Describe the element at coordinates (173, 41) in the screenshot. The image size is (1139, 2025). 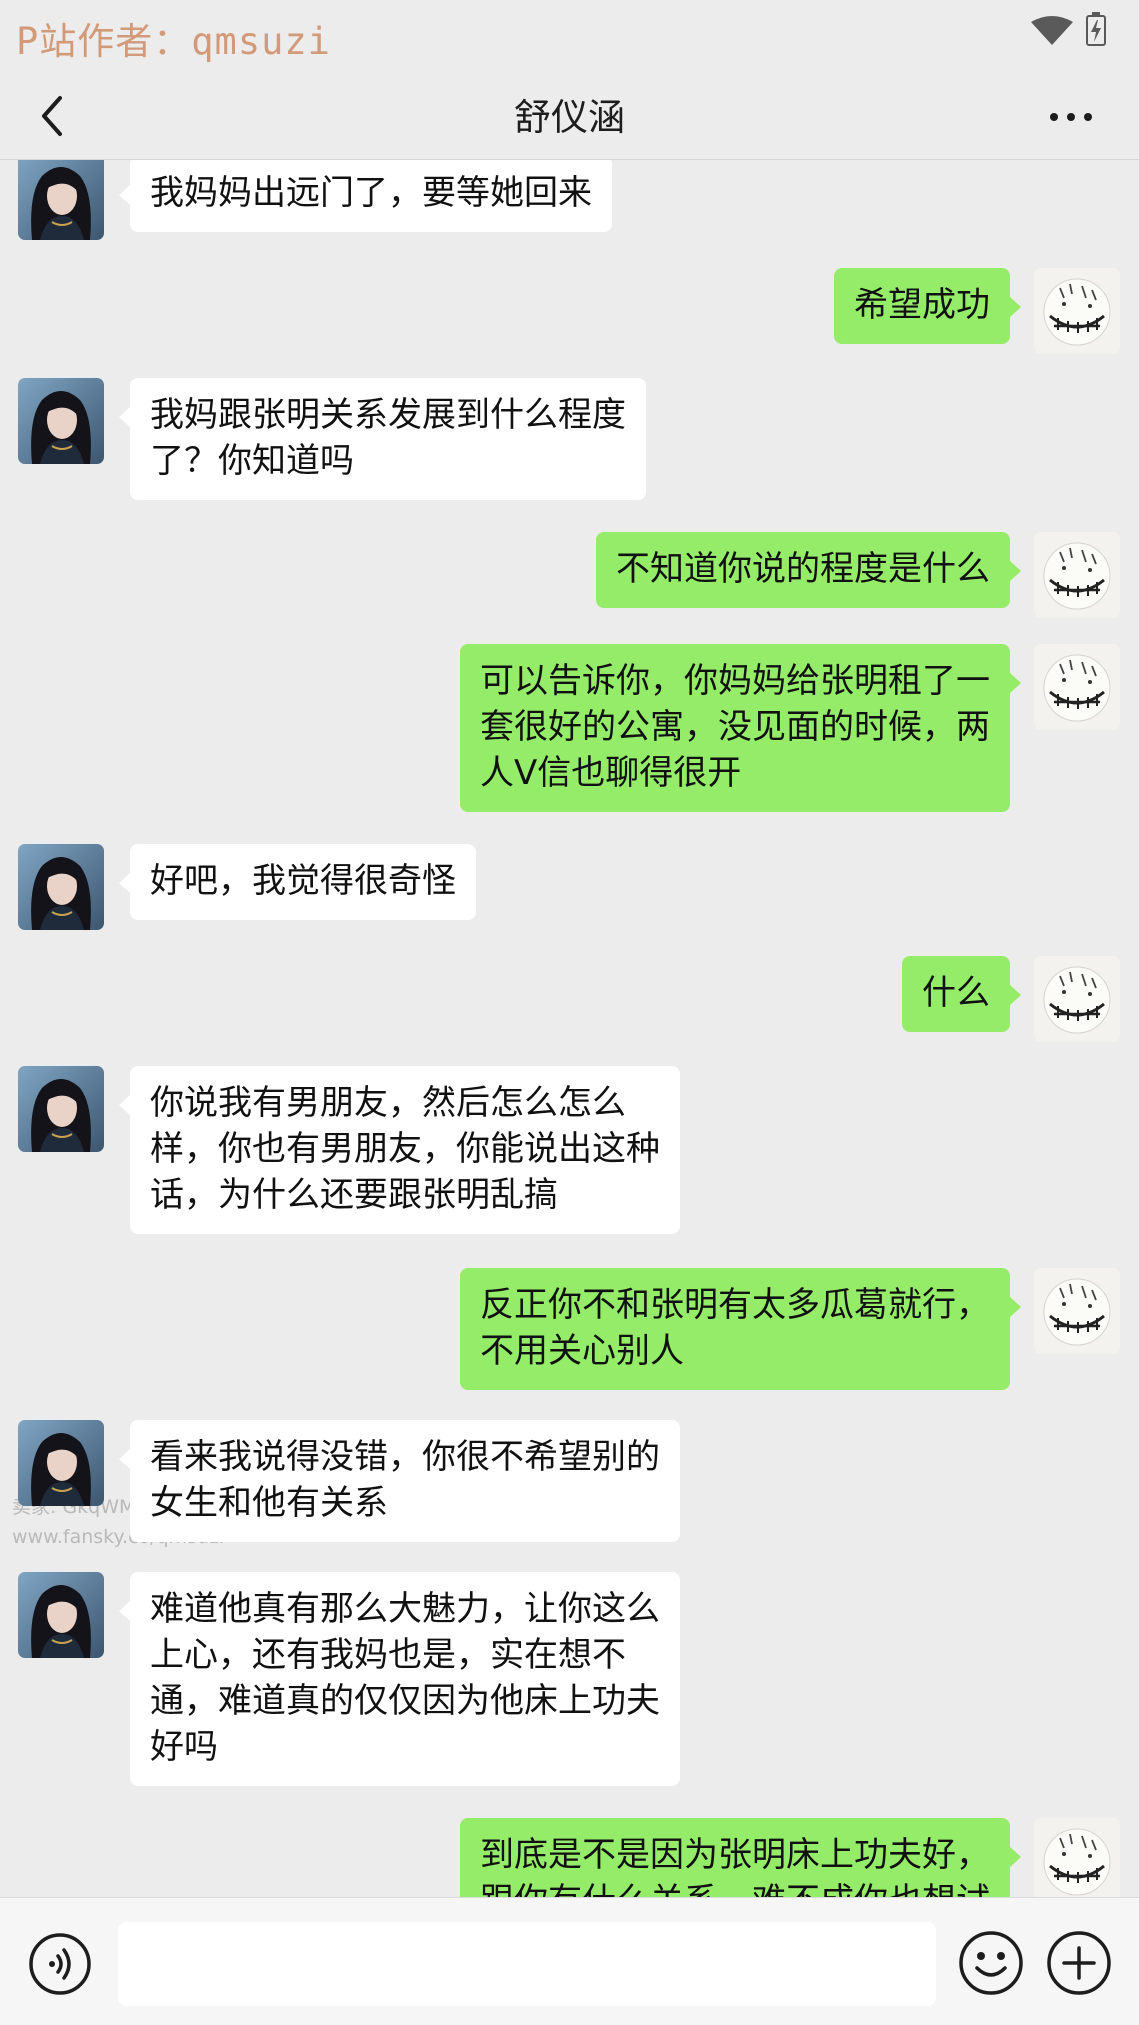
I see `author-watermark: P站作者：qmsuzi` at that location.